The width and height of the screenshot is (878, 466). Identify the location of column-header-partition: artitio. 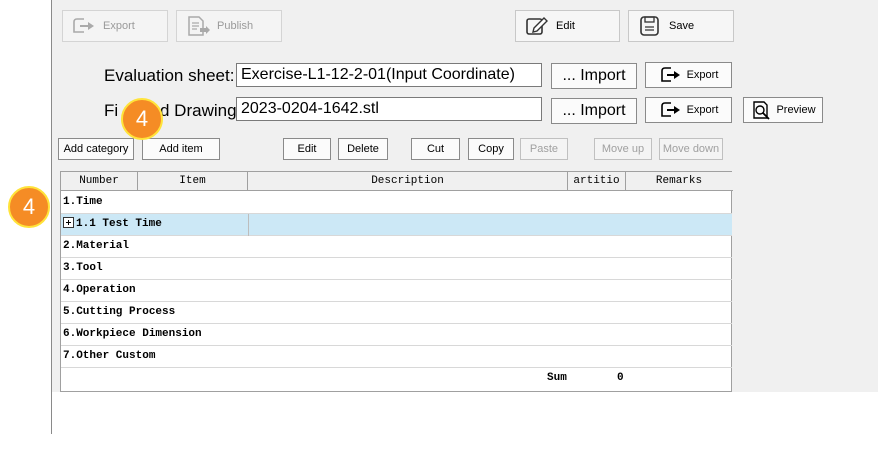
(597, 181).